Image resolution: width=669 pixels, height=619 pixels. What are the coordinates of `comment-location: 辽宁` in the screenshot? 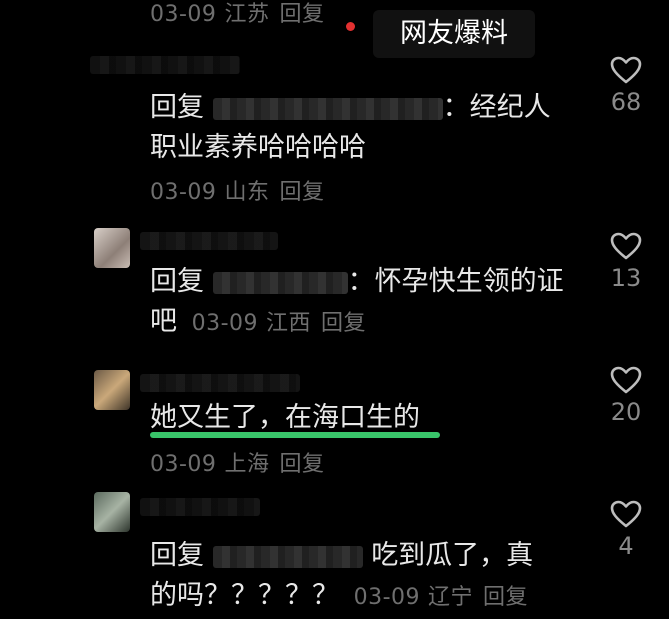 It's located at (451, 597).